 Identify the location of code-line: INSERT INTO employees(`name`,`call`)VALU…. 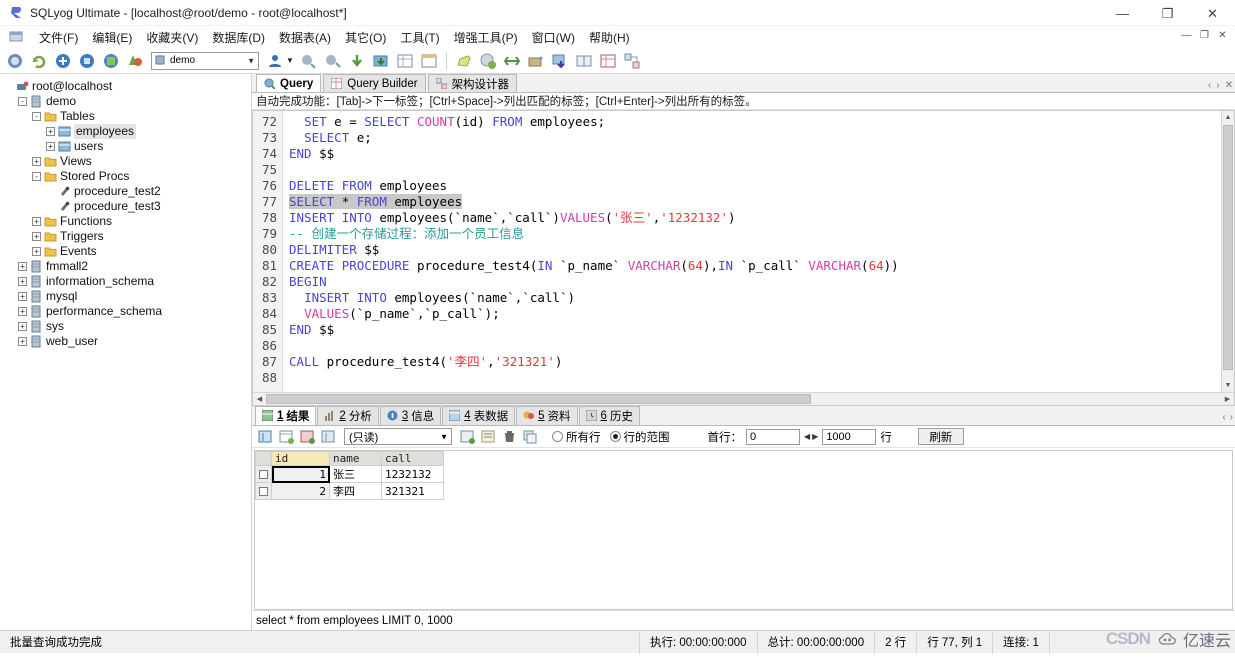
(761, 218).